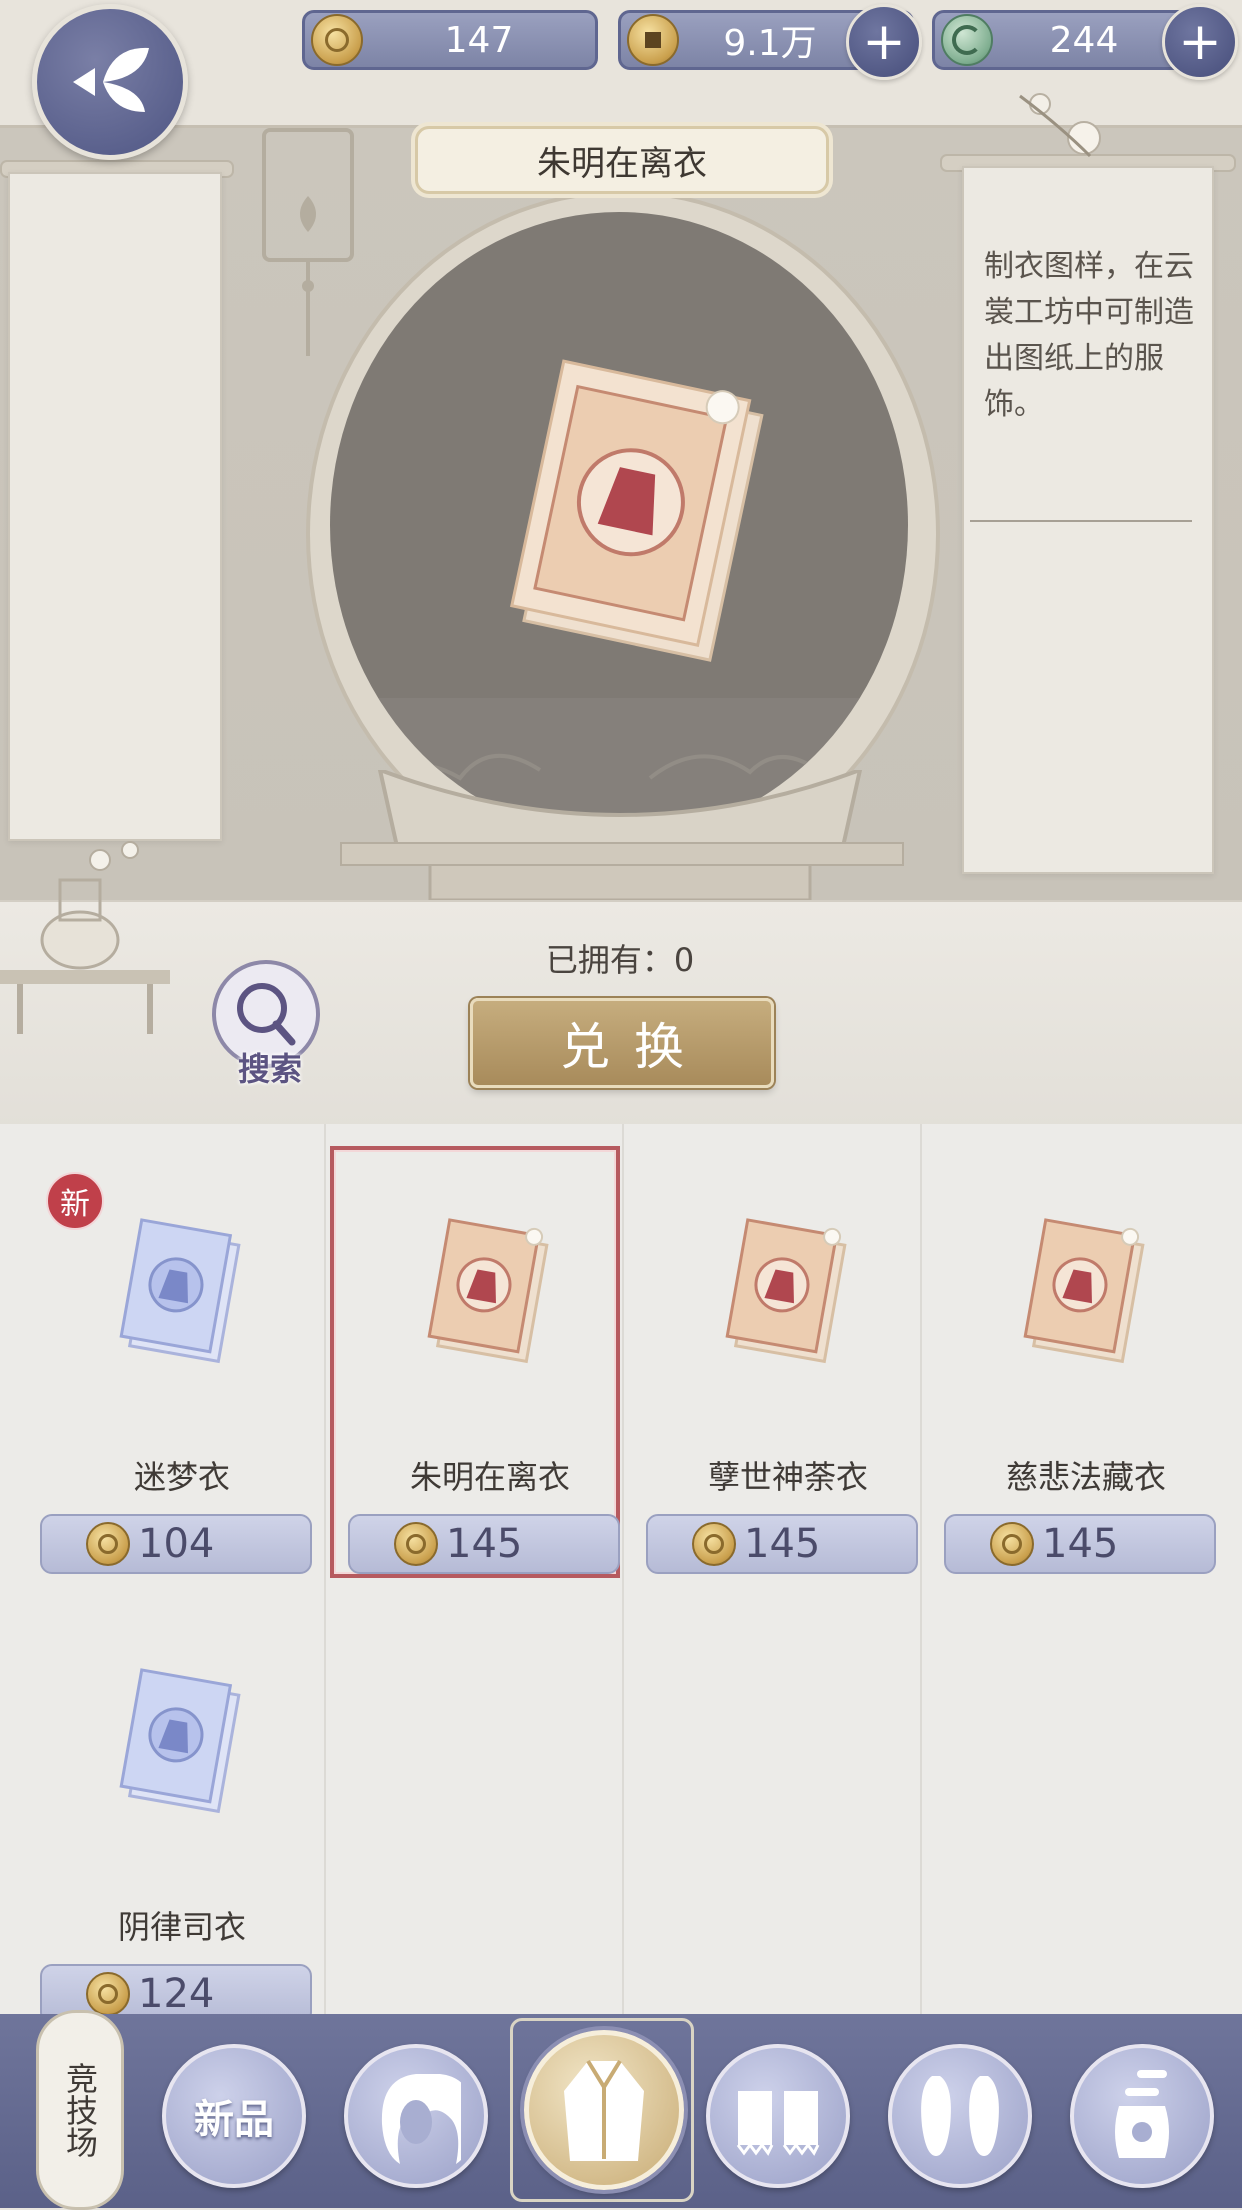 This screenshot has height=2210, width=1242. Describe the element at coordinates (308, 242) in the screenshot. I see `lantern-decoration` at that location.